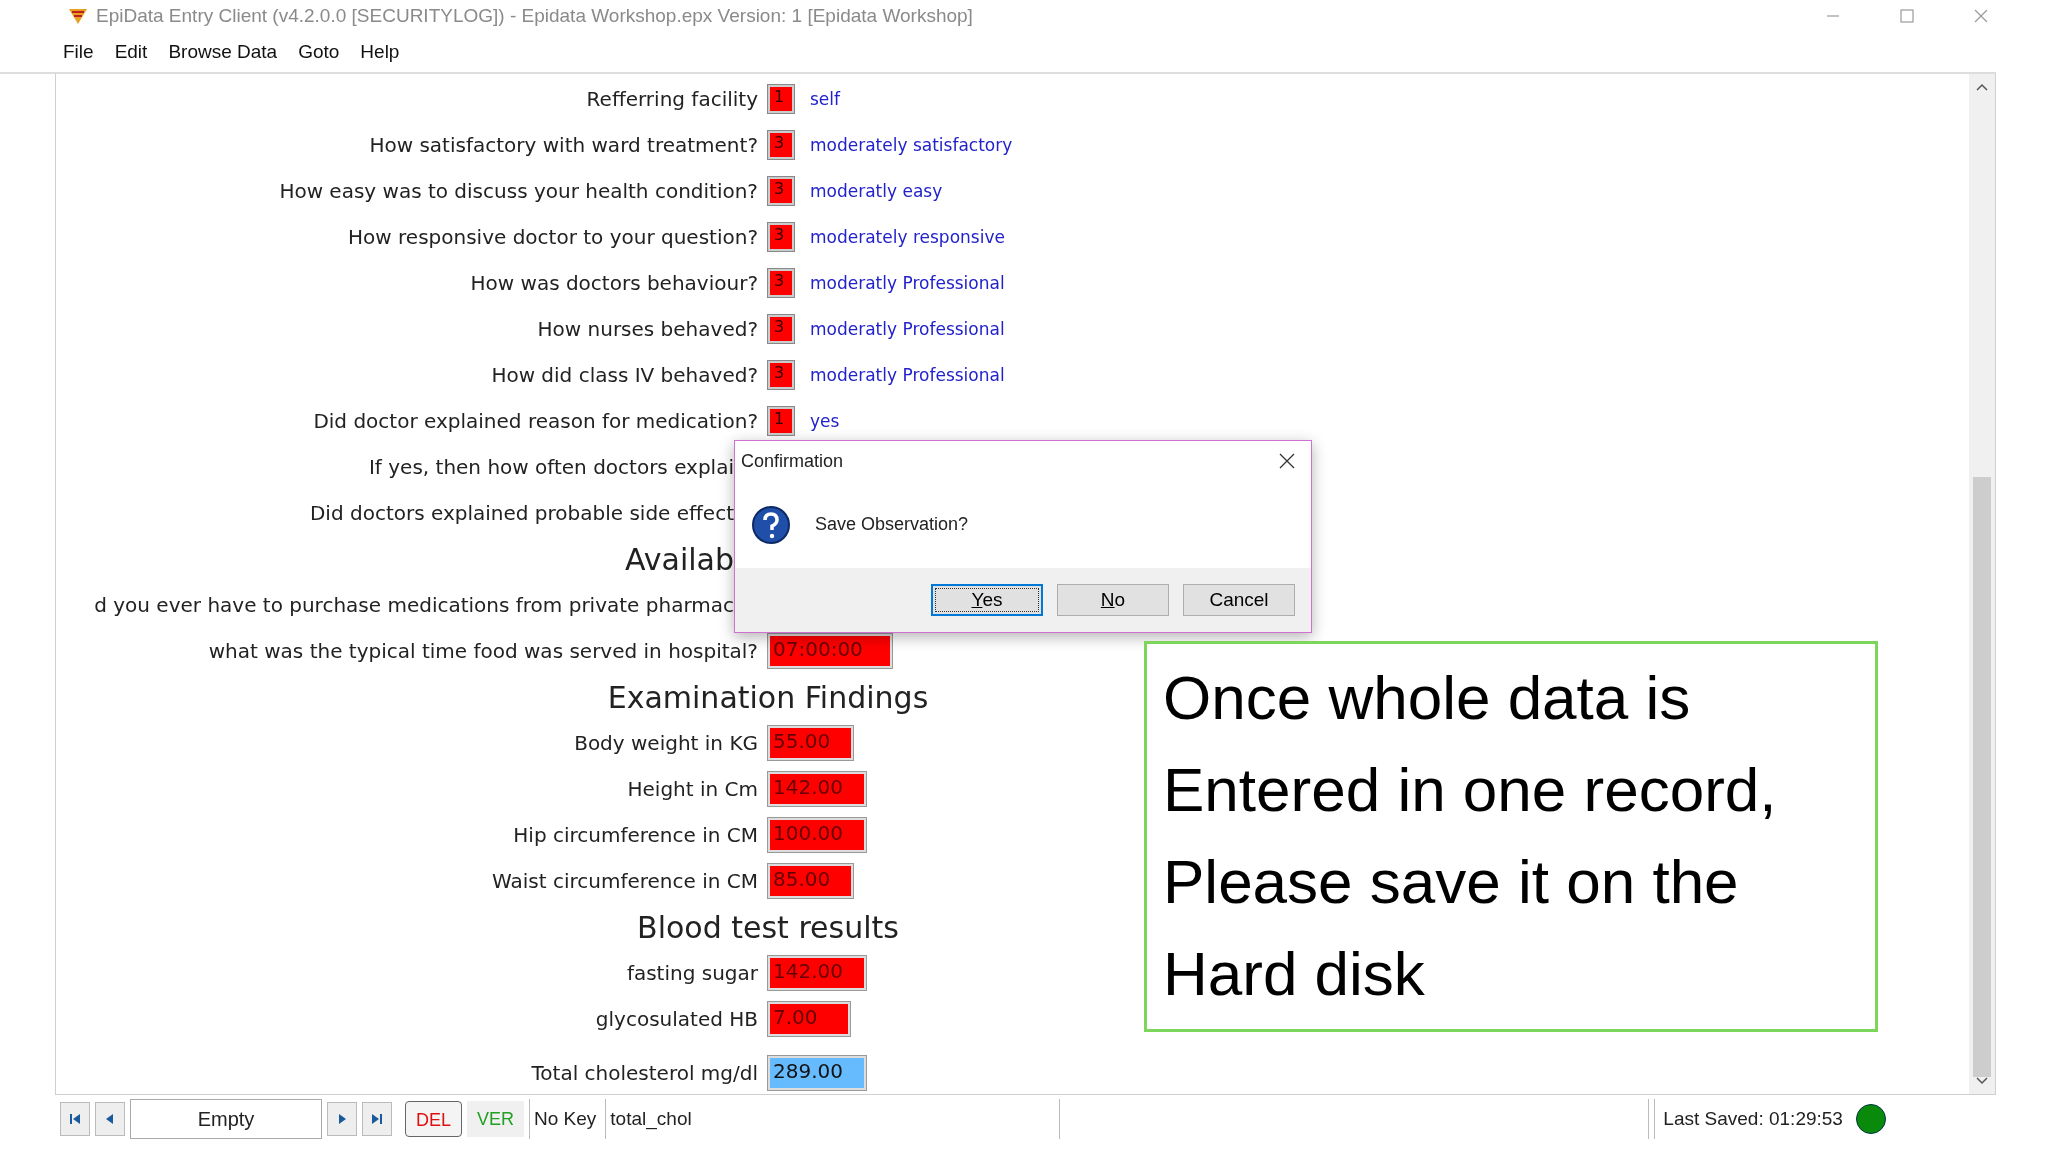 This screenshot has width=2048, height=1152. What do you see at coordinates (810, 881) in the screenshot?
I see `input-field: 85.00` at bounding box center [810, 881].